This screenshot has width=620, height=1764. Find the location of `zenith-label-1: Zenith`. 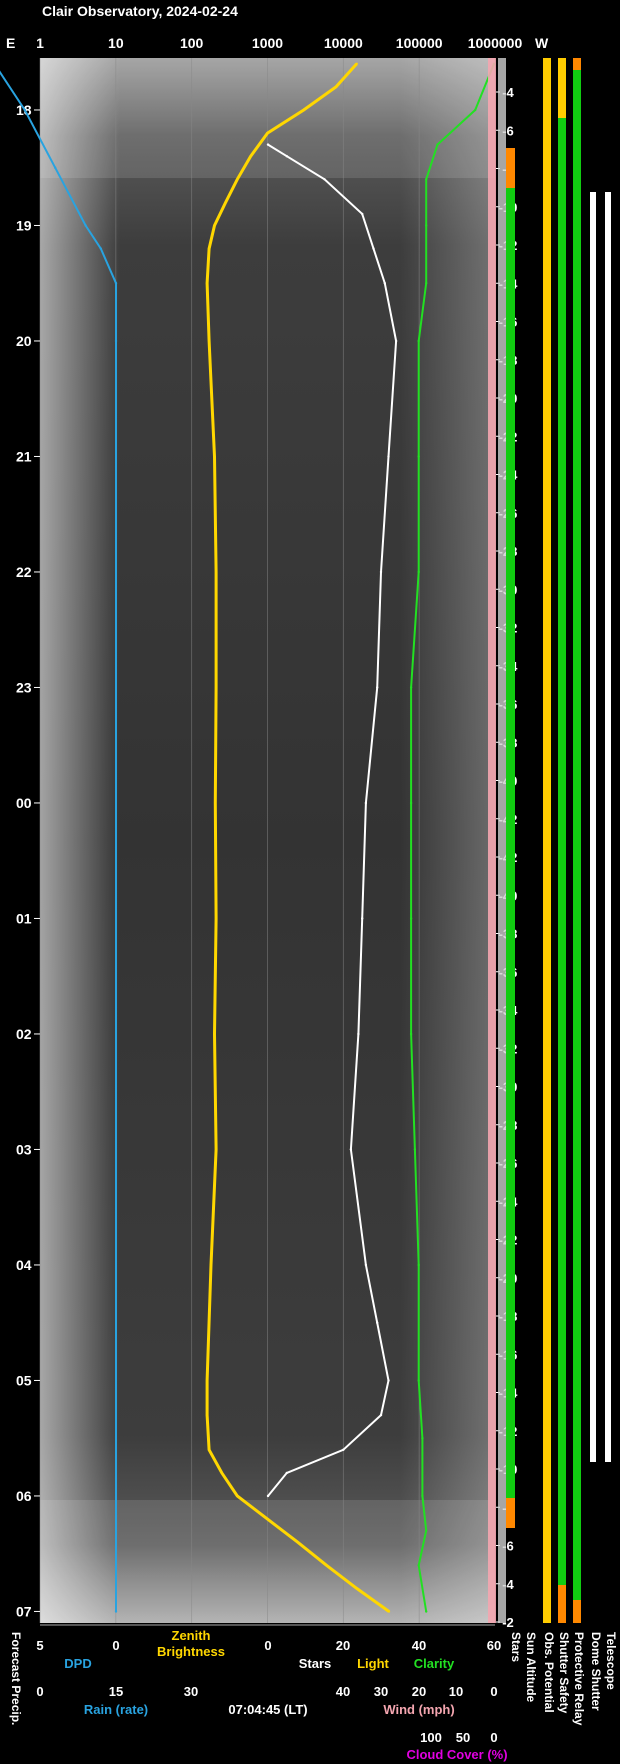

zenith-label-1: Zenith is located at coordinates (191, 1635).